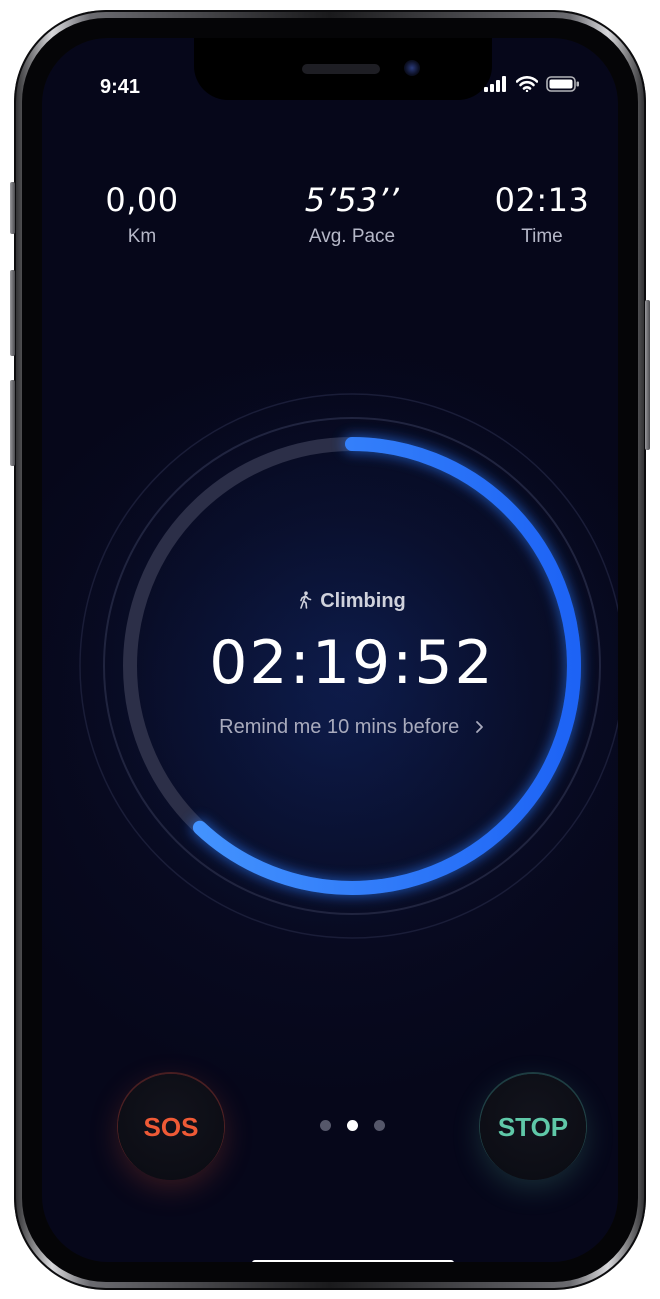 This screenshot has width=660, height=1299. I want to click on silent-switch, so click(12, 208).